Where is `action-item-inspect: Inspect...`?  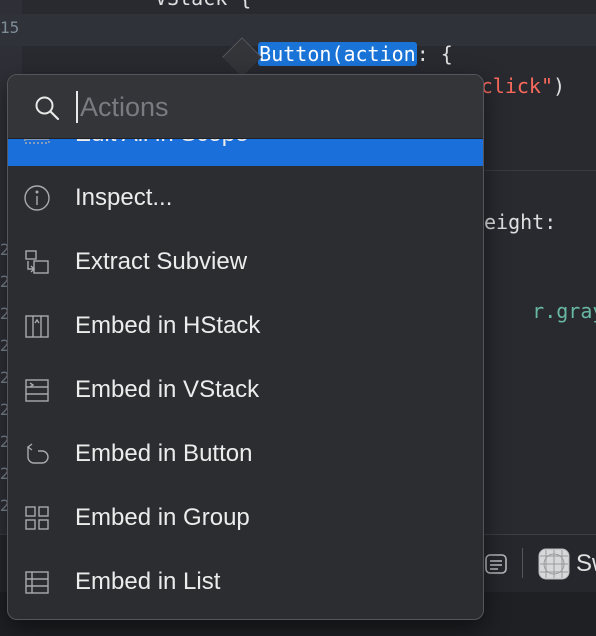 action-item-inspect: Inspect... is located at coordinates (245, 198).